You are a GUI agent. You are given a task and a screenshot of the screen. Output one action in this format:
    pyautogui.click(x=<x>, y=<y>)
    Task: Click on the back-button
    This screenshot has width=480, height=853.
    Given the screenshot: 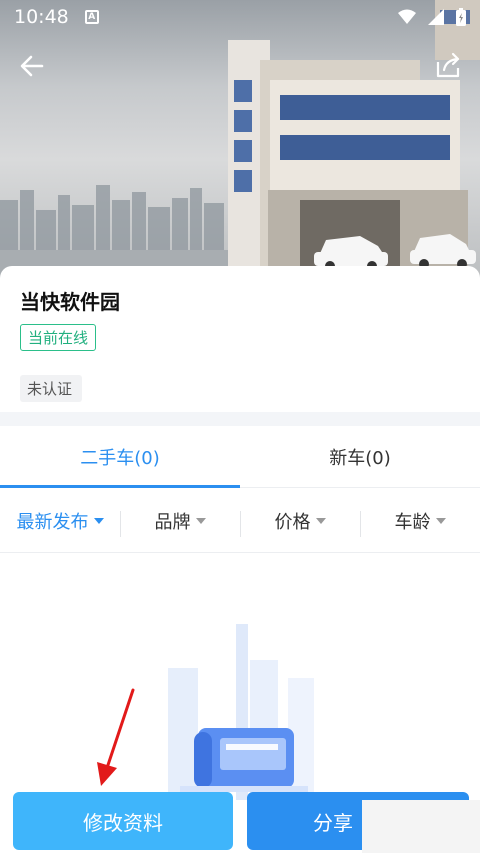 What is the action you would take?
    pyautogui.click(x=32, y=66)
    